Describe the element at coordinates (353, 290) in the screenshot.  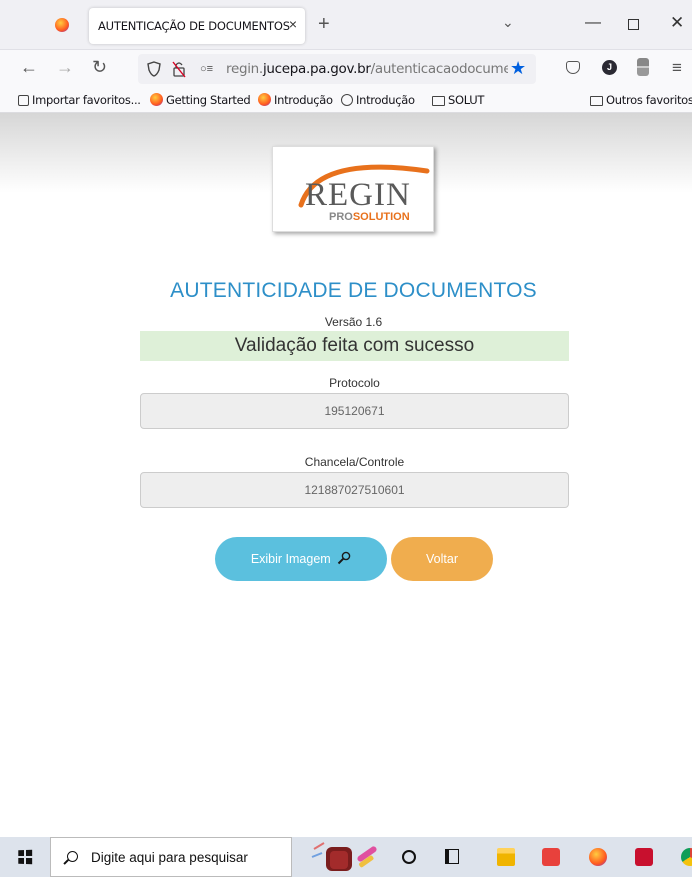
I see `page-title: AUTENTICIDADE DE DOCUMENTOS` at that location.